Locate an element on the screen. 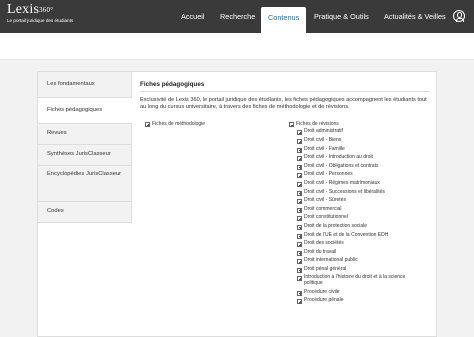 The width and height of the screenshot is (474, 337). sidebar-item-revues: Revues is located at coordinates (84, 134).